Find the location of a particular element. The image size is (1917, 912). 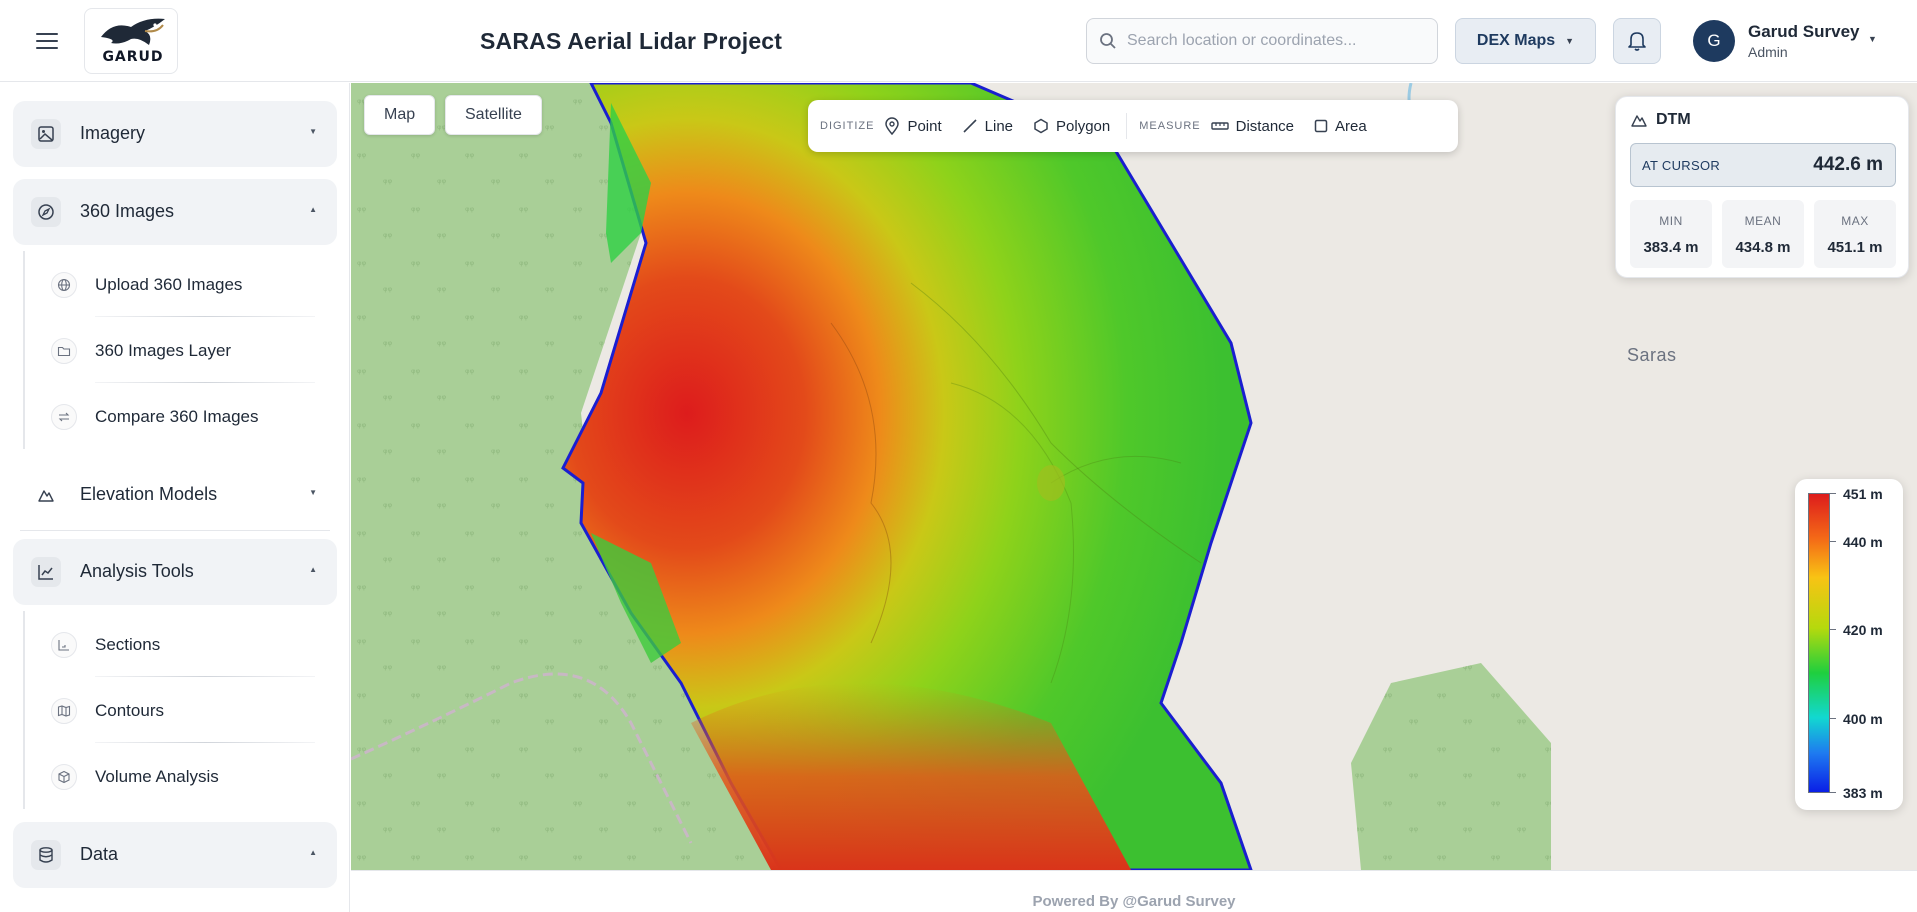

elevation-legend: 451 m 440 m 420 m 400 m 383 m is located at coordinates (1849, 644).